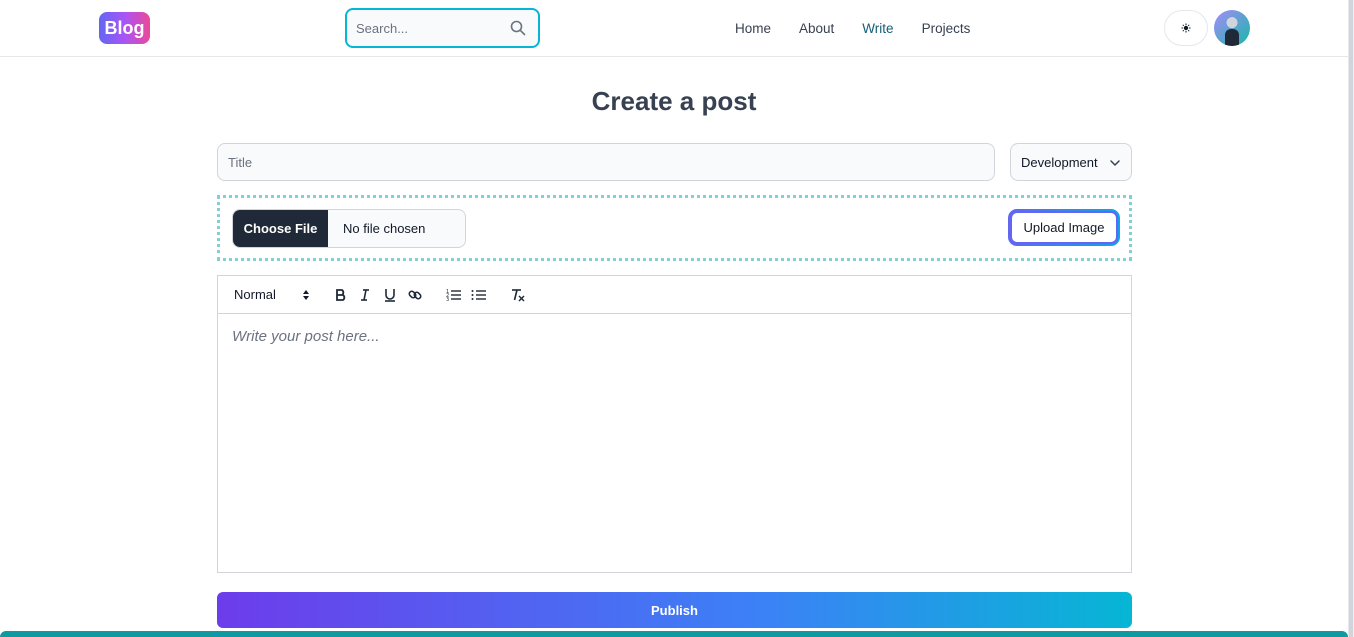  I want to click on format-select: Normal, so click(272, 295).